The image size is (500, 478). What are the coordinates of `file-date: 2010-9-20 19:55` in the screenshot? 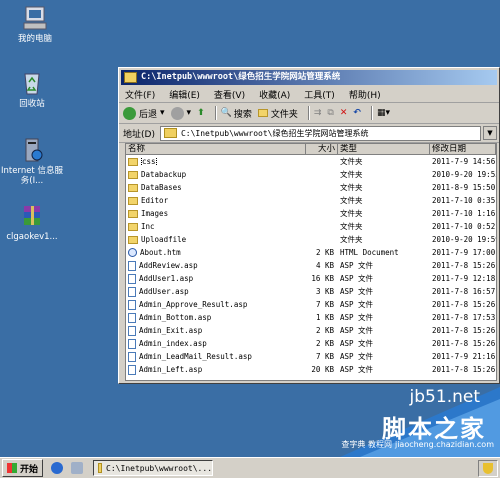 It's located at (464, 174).